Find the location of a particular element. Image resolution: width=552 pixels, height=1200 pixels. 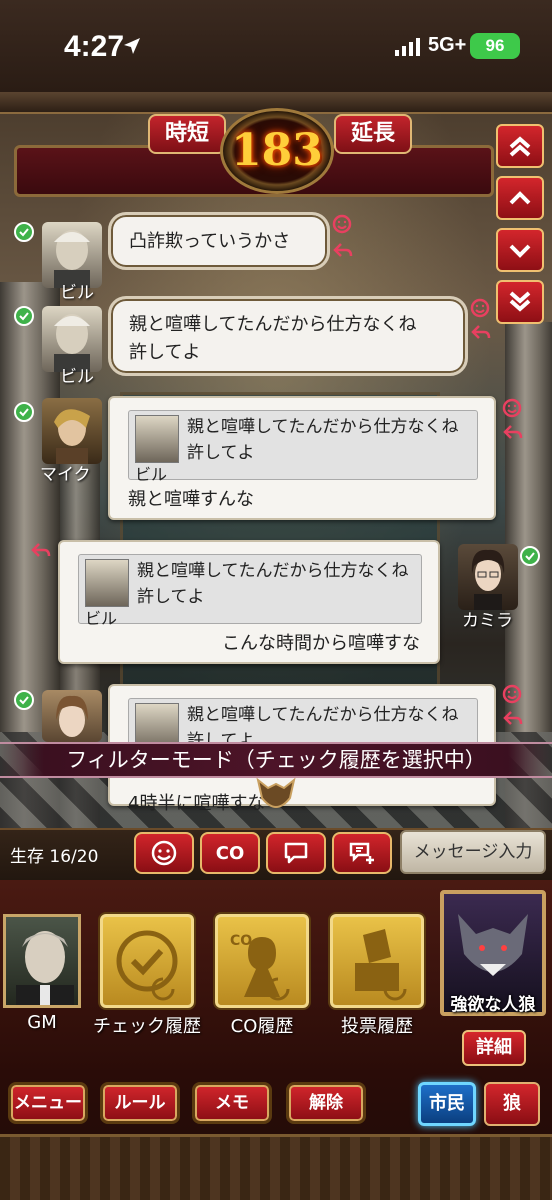

vote-history-tile is located at coordinates (377, 961).